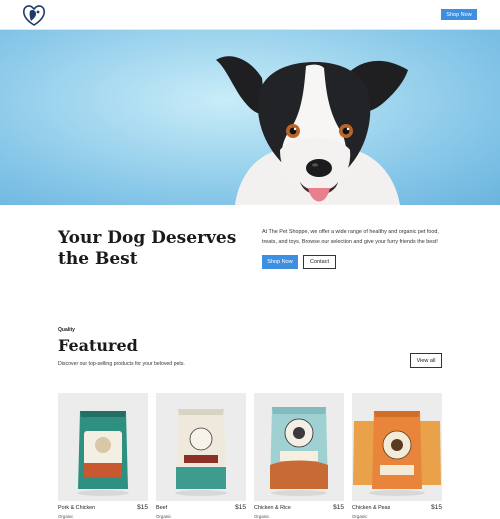 The width and height of the screenshot is (500, 519). I want to click on product-card-beef: Beef Organic $15, so click(201, 456).